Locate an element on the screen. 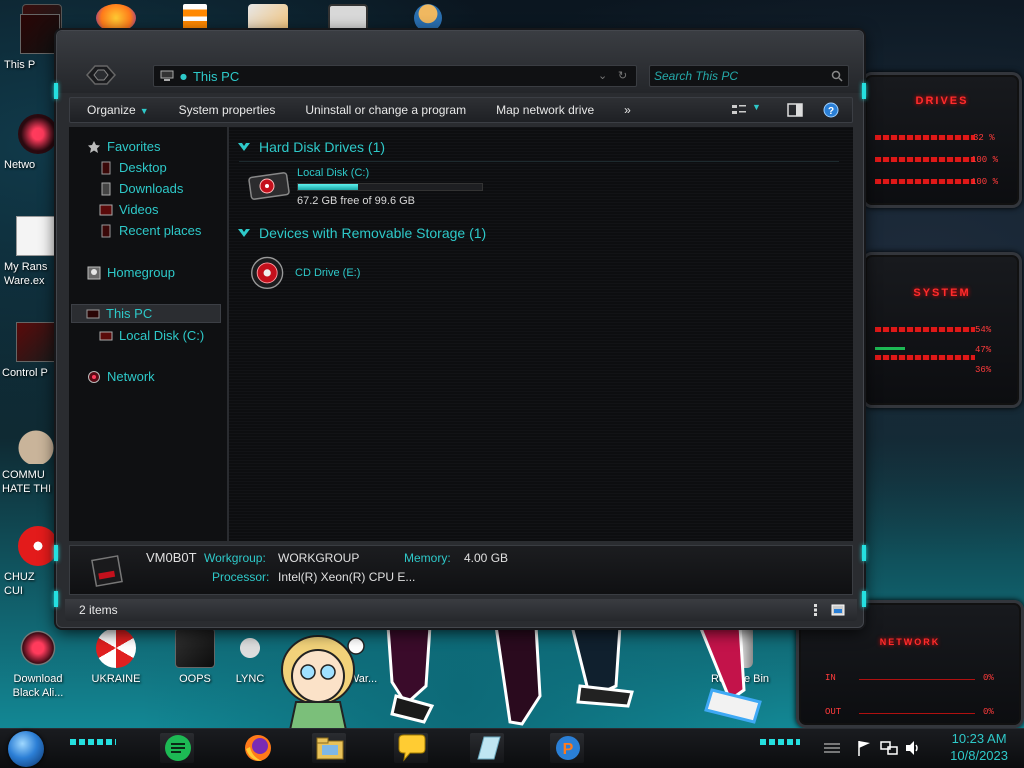 The width and height of the screenshot is (1024, 768). local-disk-free-space: 67.2 GB free of 99.6 GB is located at coordinates (356, 201).